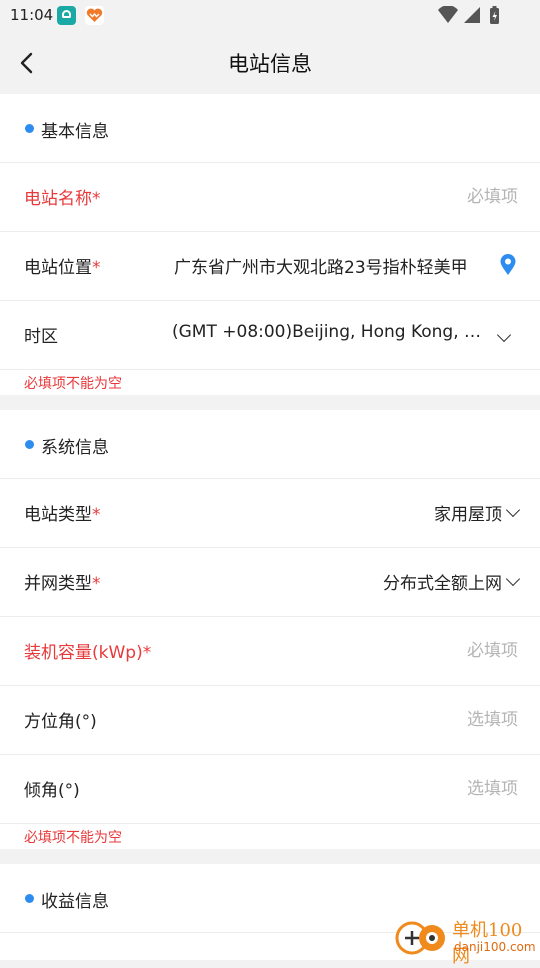 The width and height of the screenshot is (540, 968). I want to click on signal-icon, so click(472, 15).